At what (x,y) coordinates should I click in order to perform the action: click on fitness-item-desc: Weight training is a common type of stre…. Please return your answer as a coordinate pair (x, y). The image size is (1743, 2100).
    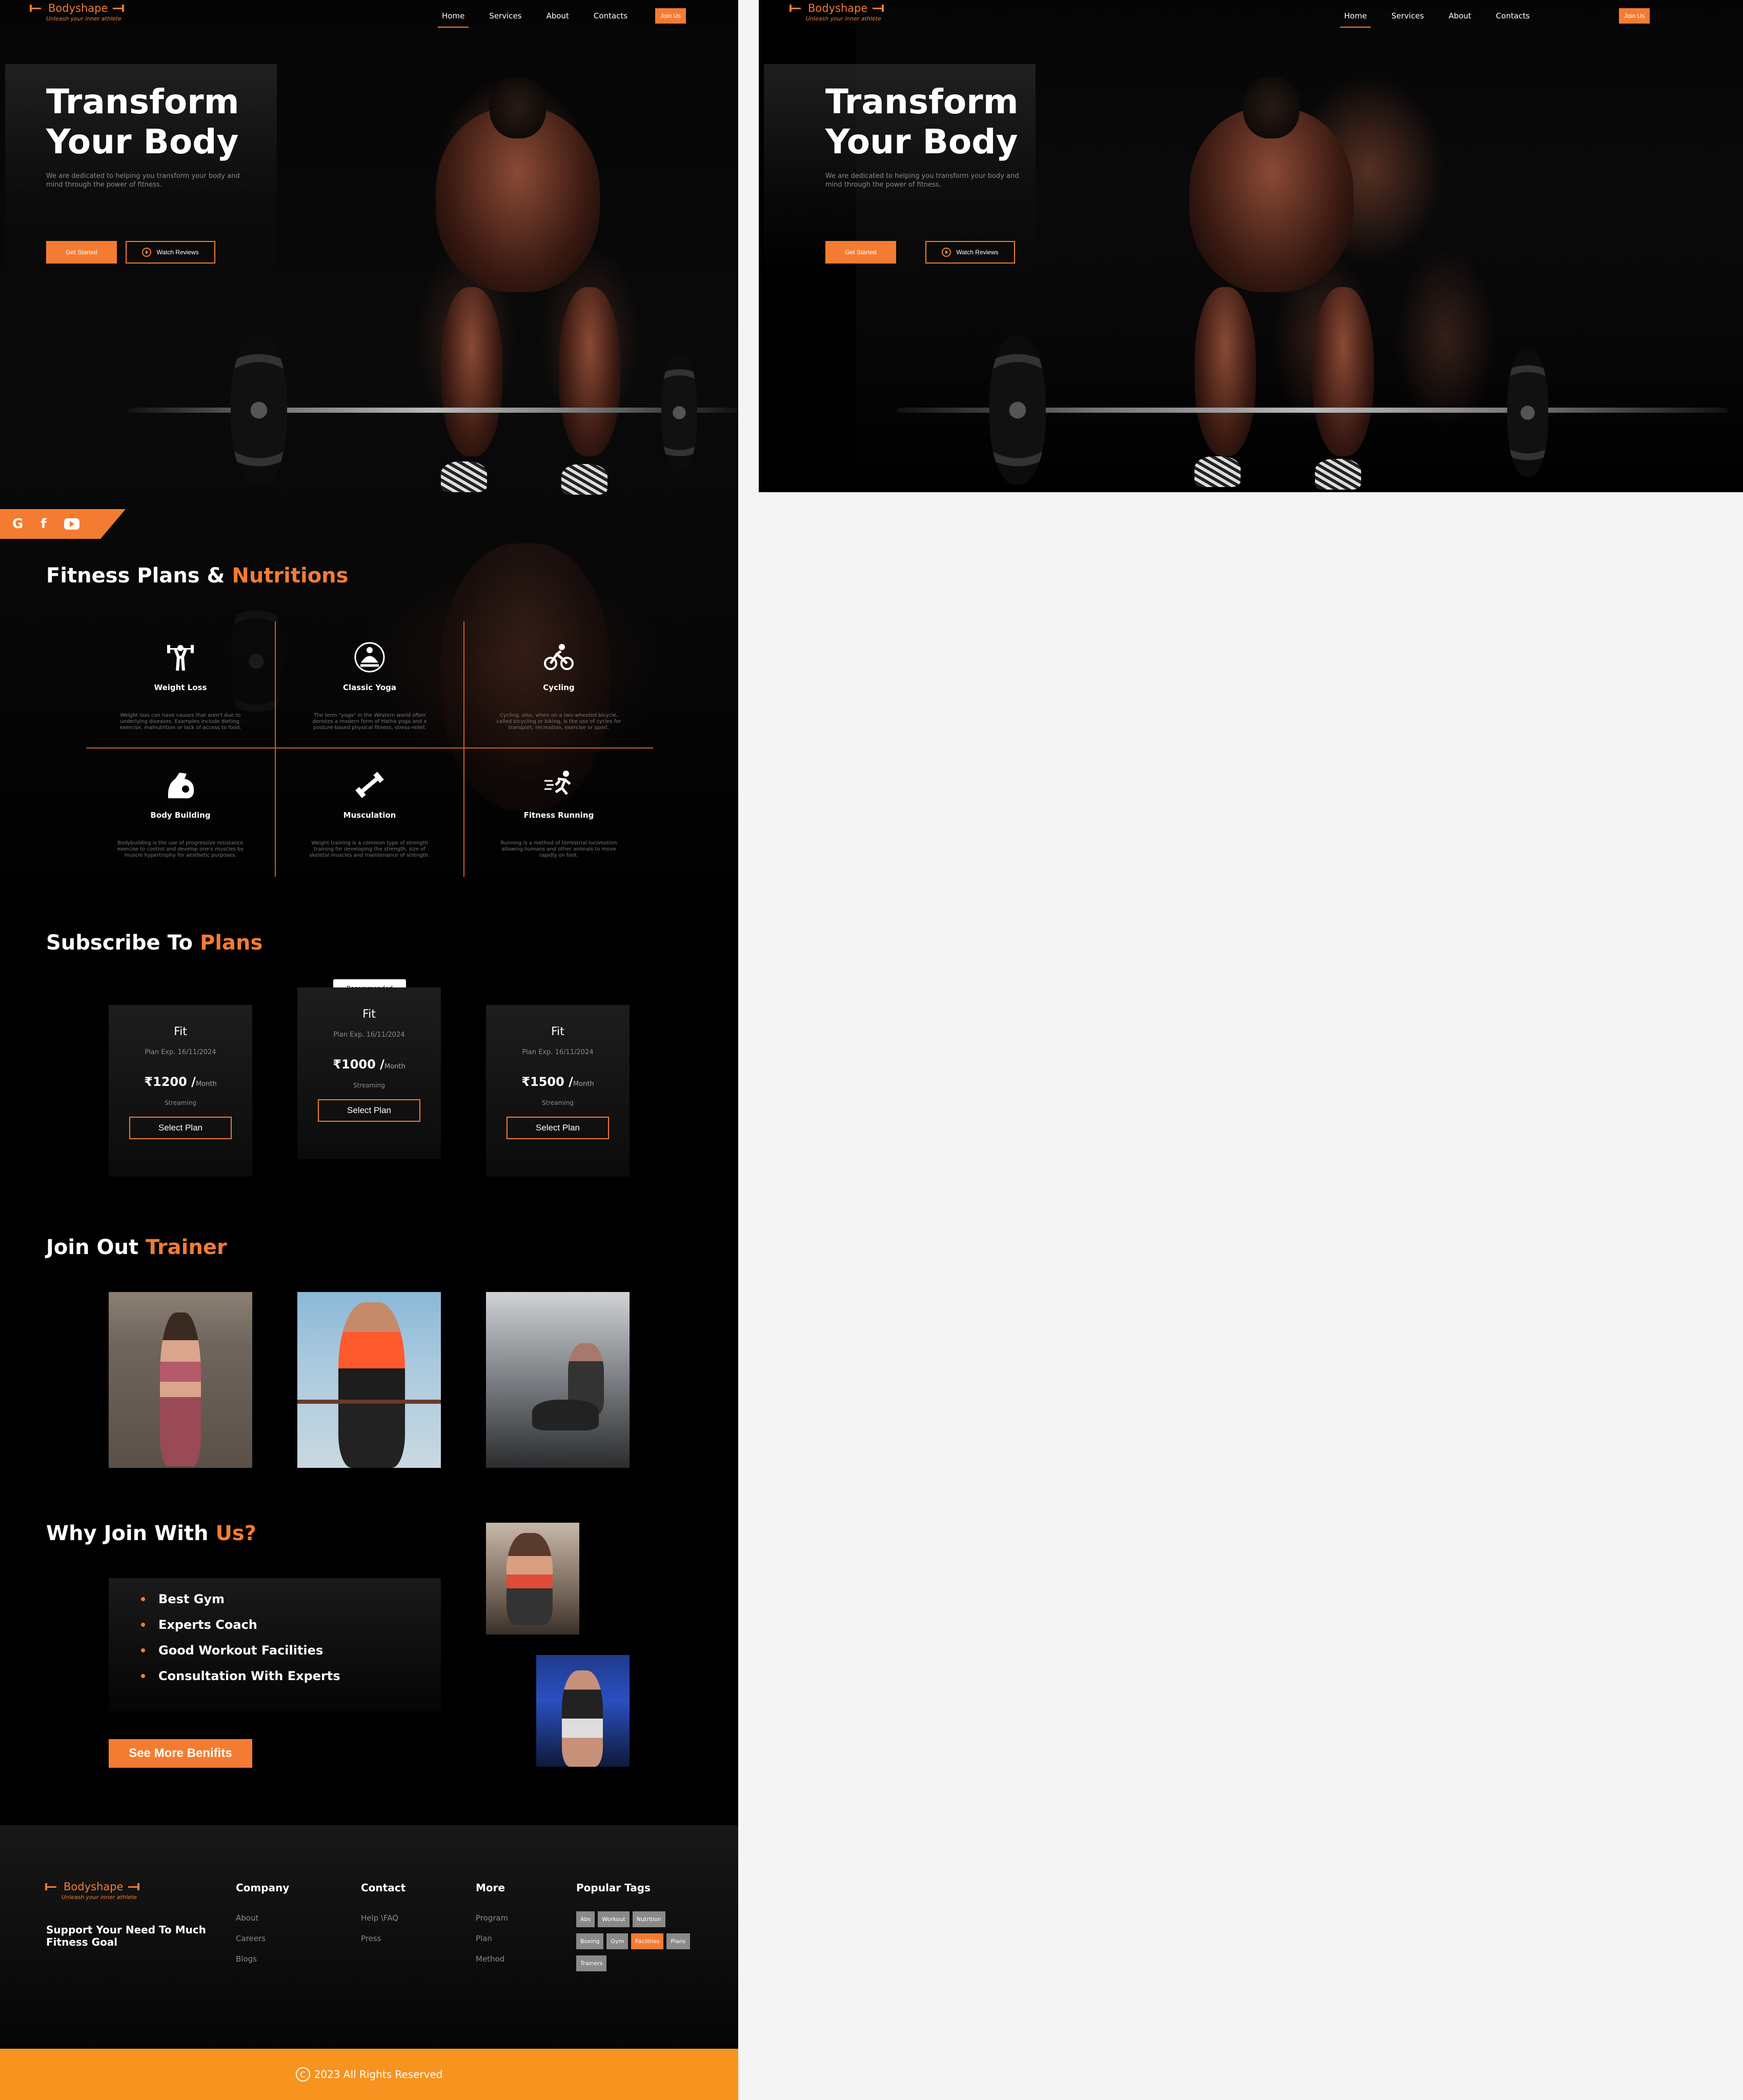
    Looking at the image, I should click on (369, 849).